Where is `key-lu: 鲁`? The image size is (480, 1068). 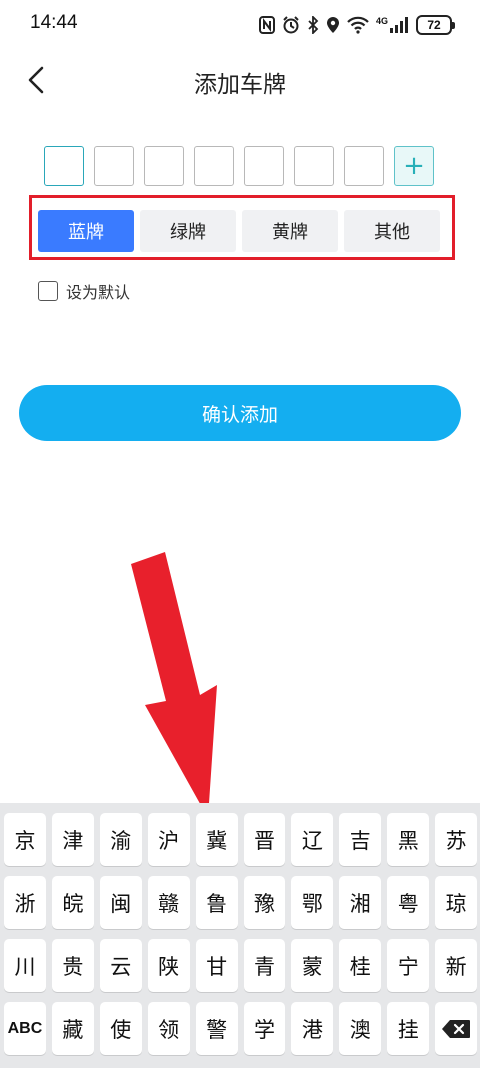
key-lu: 鲁 is located at coordinates (216, 902).